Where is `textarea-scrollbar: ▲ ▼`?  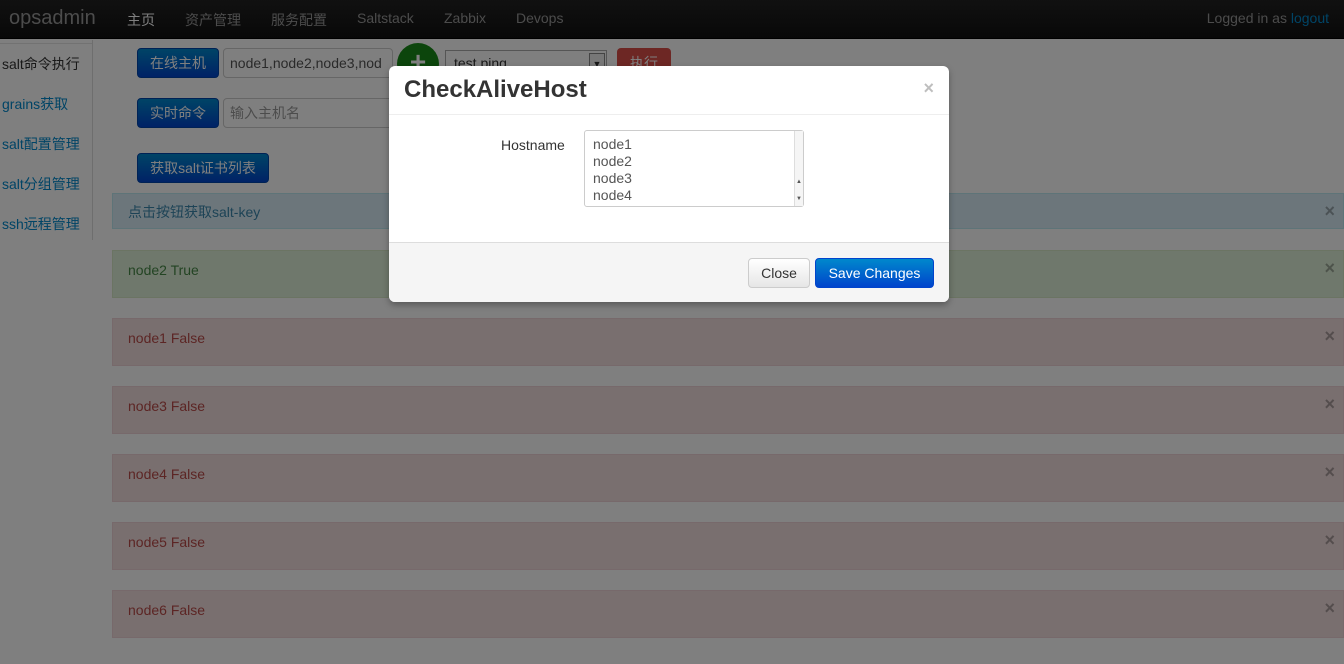 textarea-scrollbar: ▲ ▼ is located at coordinates (798, 168).